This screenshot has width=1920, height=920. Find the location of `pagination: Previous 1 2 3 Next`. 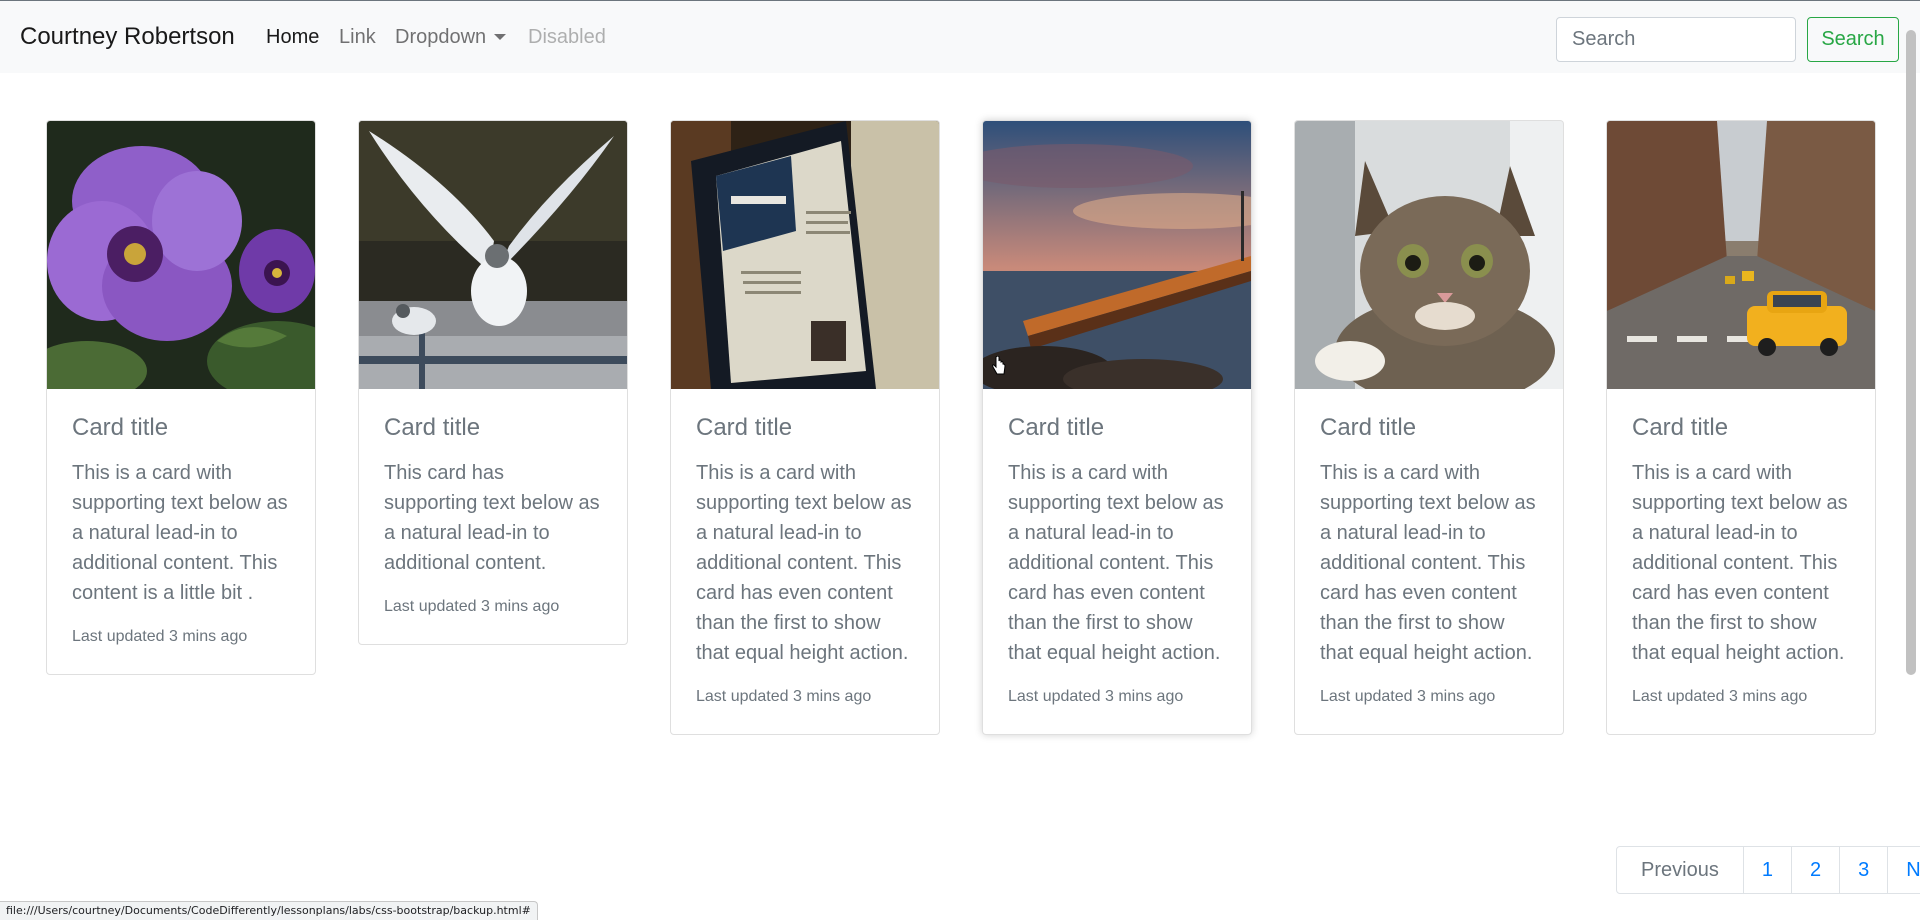

pagination: Previous 1 2 3 Next is located at coordinates (1768, 870).